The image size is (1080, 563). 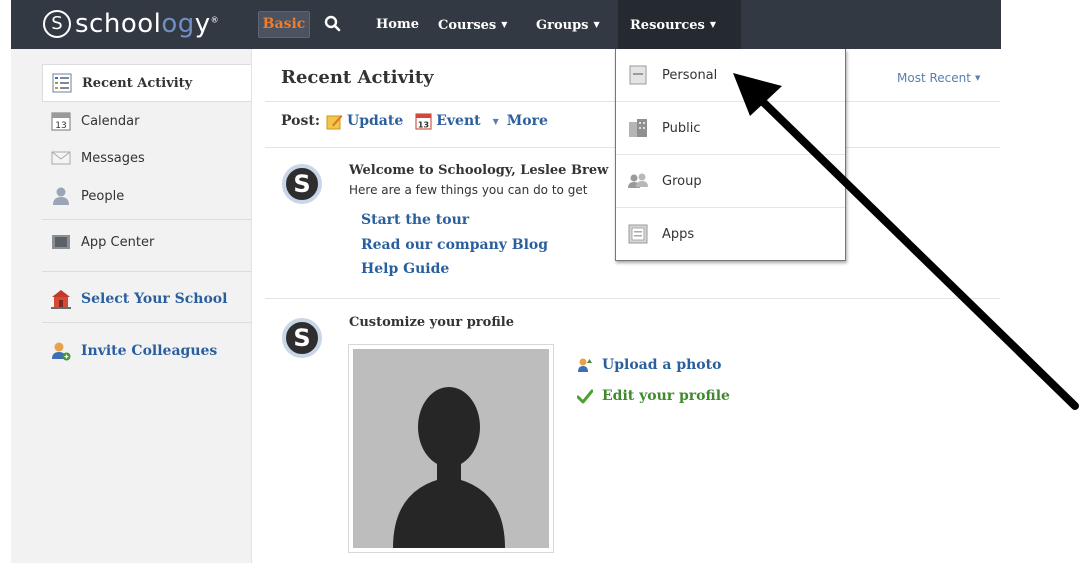 I want to click on public-icon, so click(x=638, y=128).